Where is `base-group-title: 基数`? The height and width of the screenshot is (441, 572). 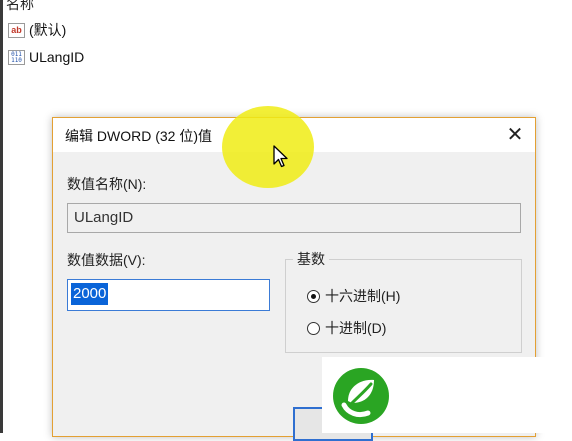
base-group-title: 基数 is located at coordinates (311, 259).